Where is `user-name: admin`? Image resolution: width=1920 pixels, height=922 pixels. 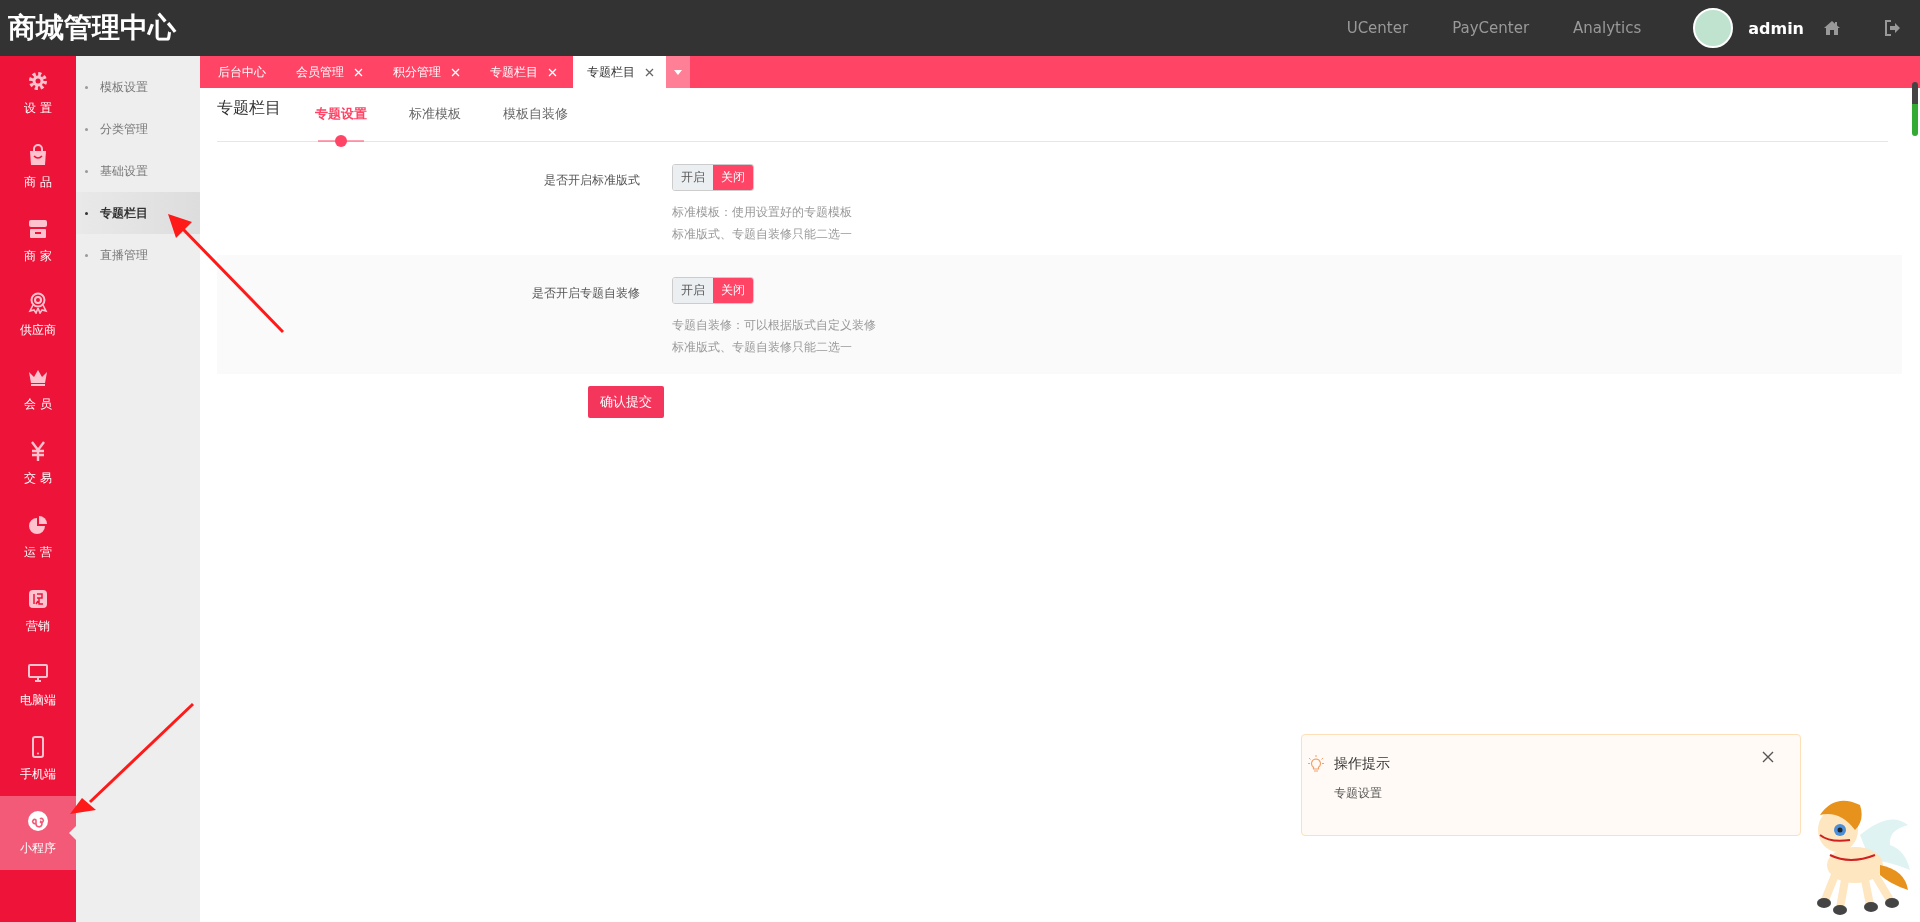 user-name: admin is located at coordinates (1776, 28).